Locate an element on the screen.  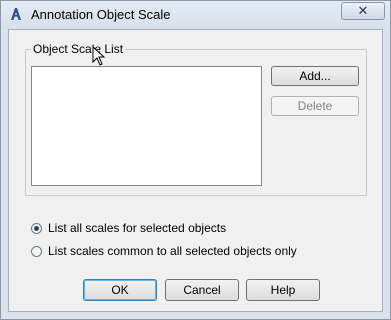
close-icon: ✕ is located at coordinates (363, 10).